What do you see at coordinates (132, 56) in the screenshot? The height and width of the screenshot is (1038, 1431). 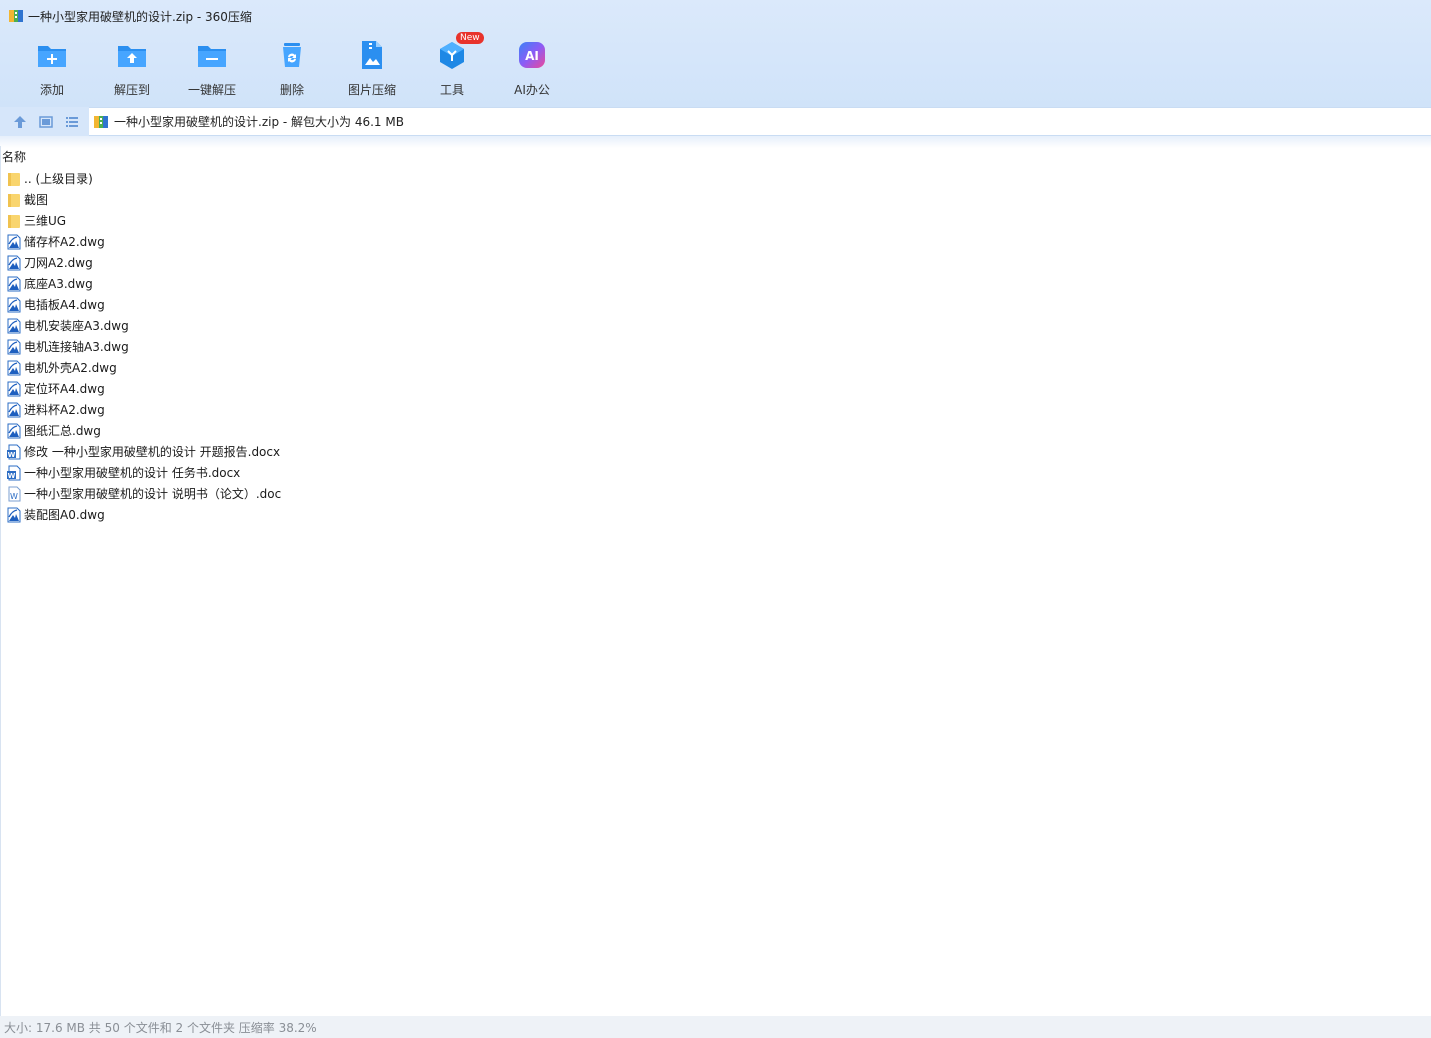 I see `extract-to-icon` at bounding box center [132, 56].